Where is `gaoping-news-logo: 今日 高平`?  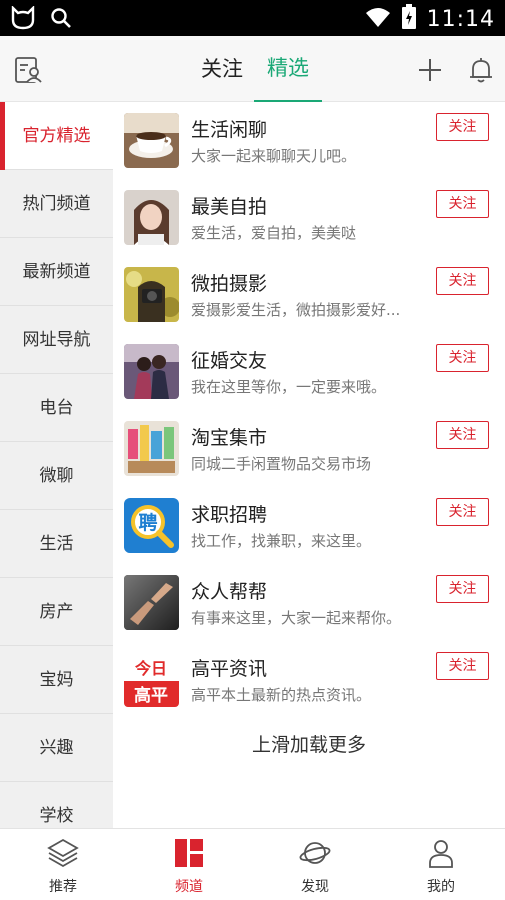 gaoping-news-logo: 今日 高平 is located at coordinates (151, 679).